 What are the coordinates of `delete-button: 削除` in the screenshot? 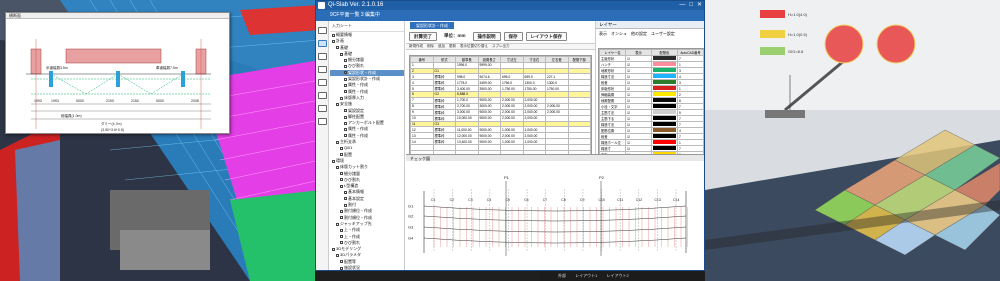 It's located at (430, 46).